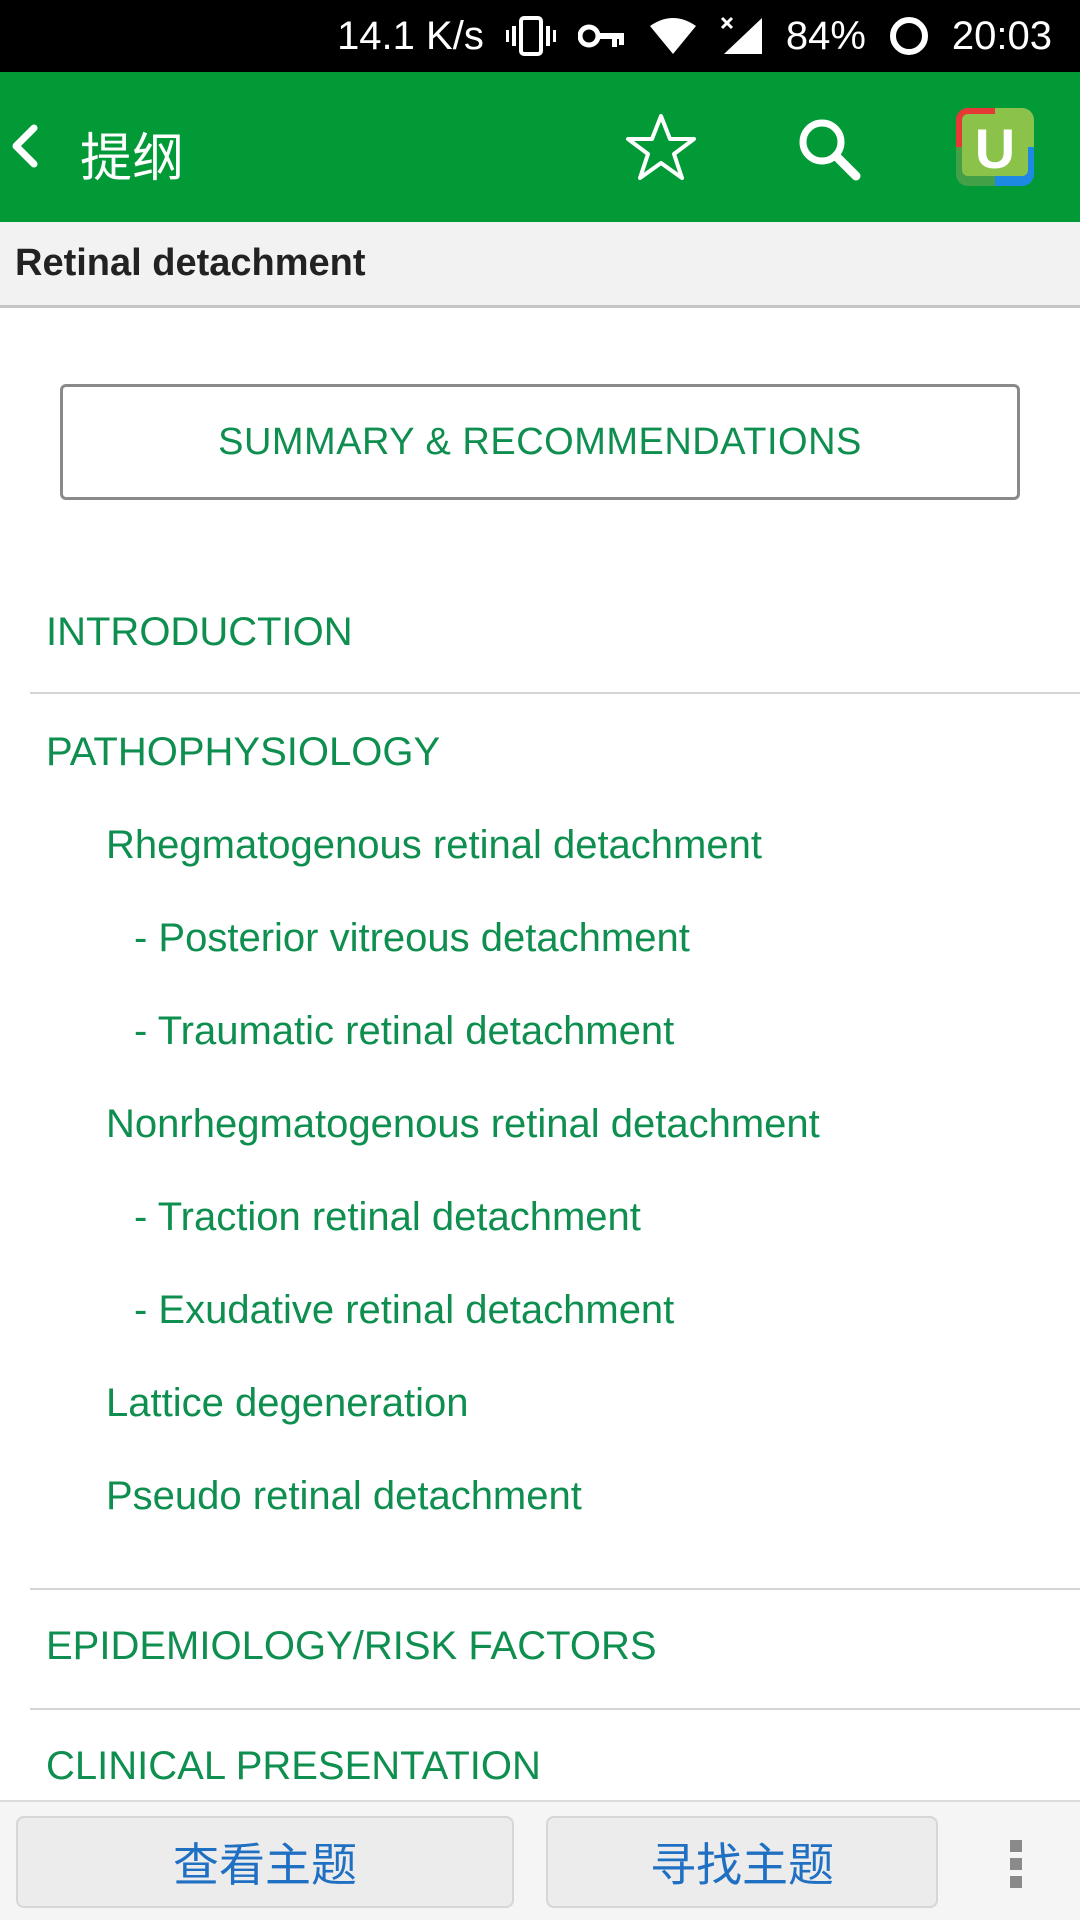  Describe the element at coordinates (26, 146) in the screenshot. I see `back-icon` at that location.